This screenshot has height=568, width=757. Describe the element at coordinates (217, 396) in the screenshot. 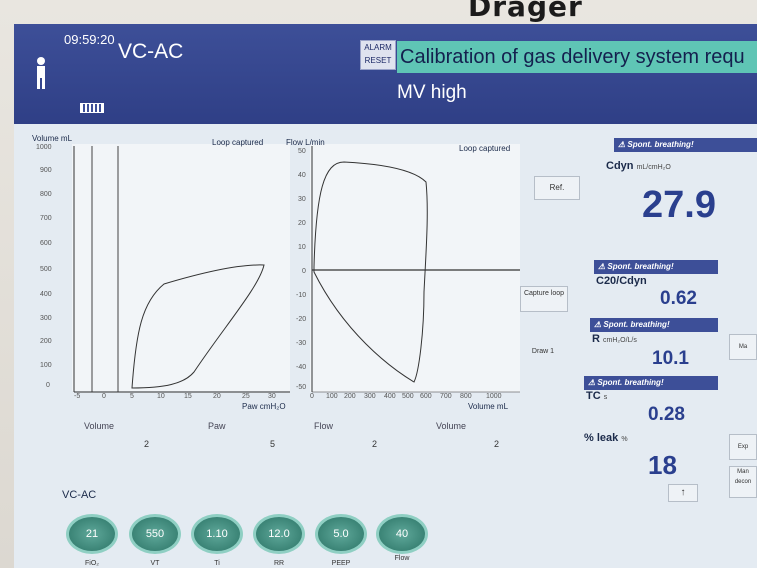

I see `pv-xtick: 20` at that location.